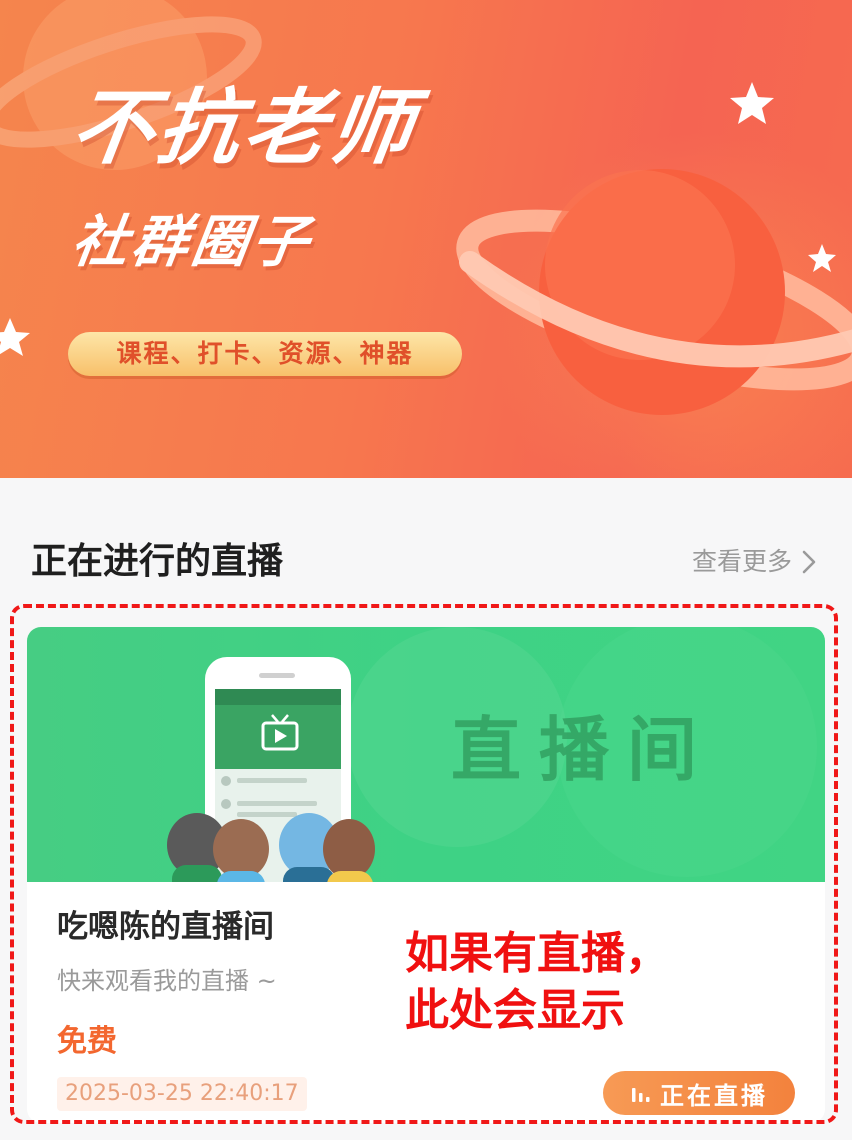 The image size is (852, 1140). Describe the element at coordinates (537, 982) in the screenshot. I see `annotation-text: 如果有直播， 此处会显示` at that location.